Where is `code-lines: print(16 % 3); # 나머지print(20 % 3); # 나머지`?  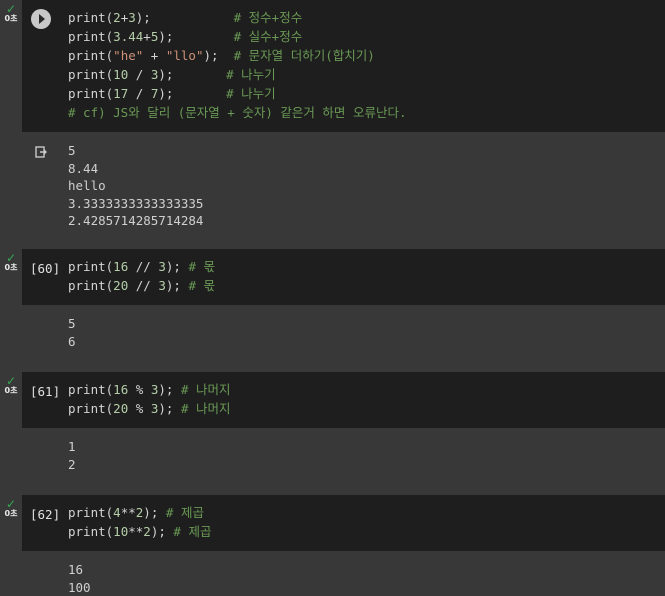 code-lines: print(16 % 3); # 나머지print(20 % 3); # 나머지 is located at coordinates (149, 399).